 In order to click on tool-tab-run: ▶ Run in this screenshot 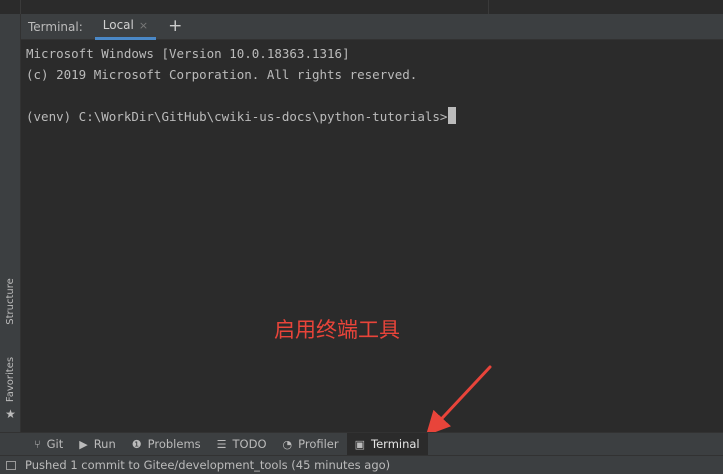, I will do `click(97, 444)`.